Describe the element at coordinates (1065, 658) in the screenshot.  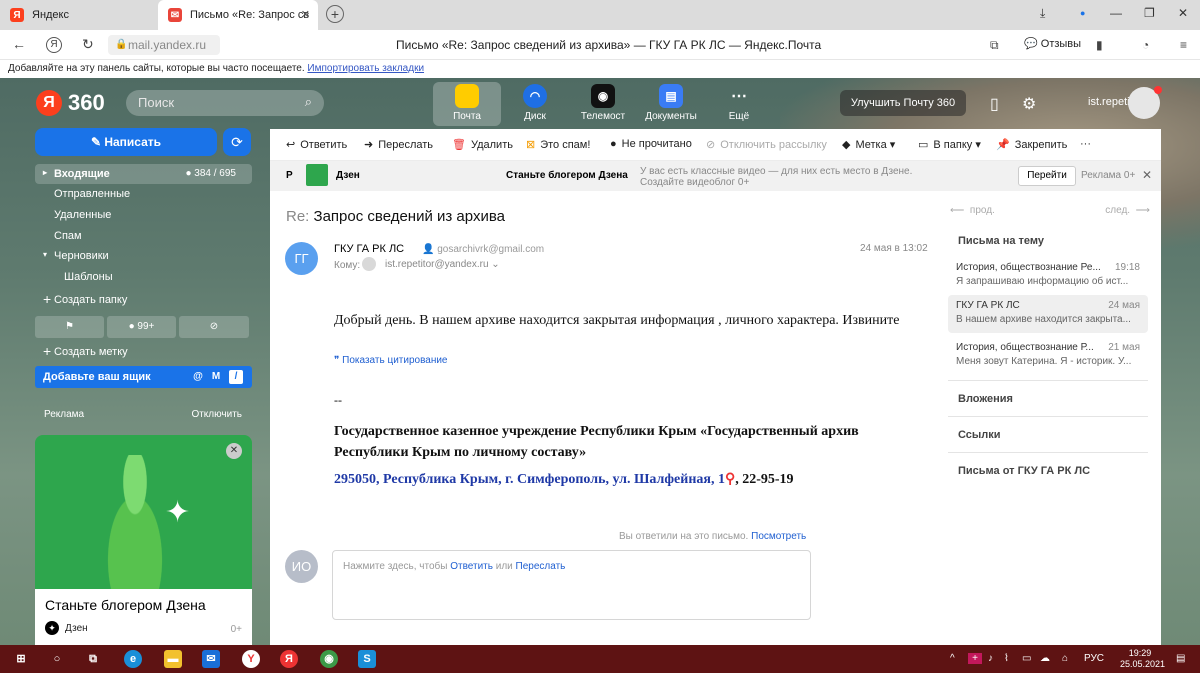
I see `network-icon: ⌂` at that location.